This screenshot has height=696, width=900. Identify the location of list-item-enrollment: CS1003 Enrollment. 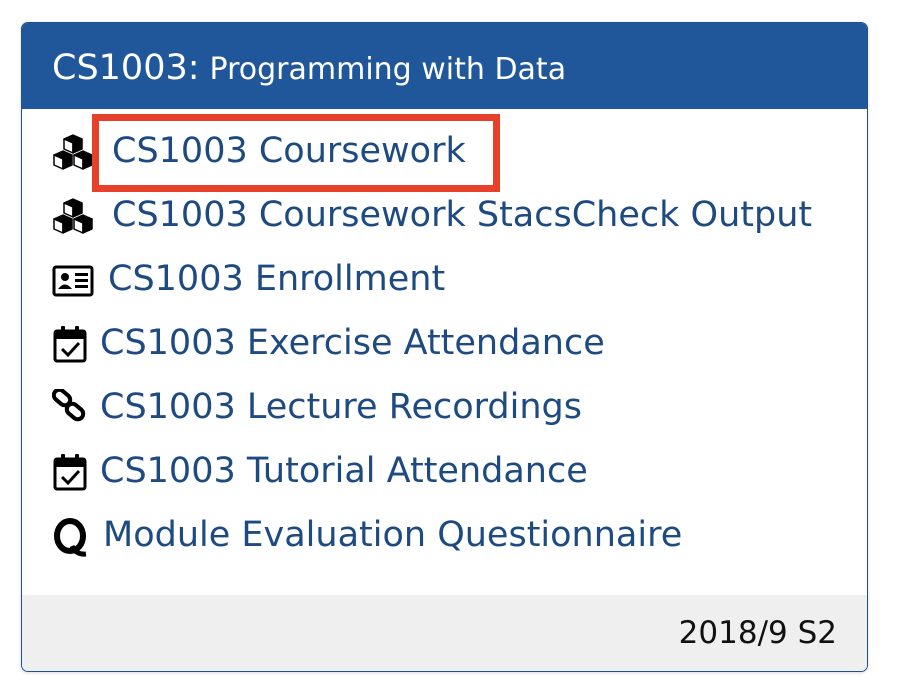
(444, 279).